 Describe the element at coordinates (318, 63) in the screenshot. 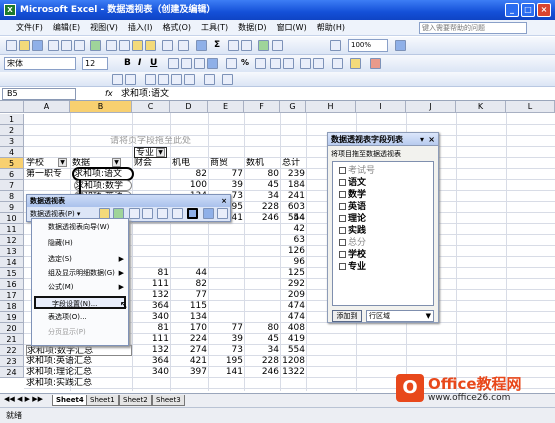

I see `increase-indent-icon` at that location.